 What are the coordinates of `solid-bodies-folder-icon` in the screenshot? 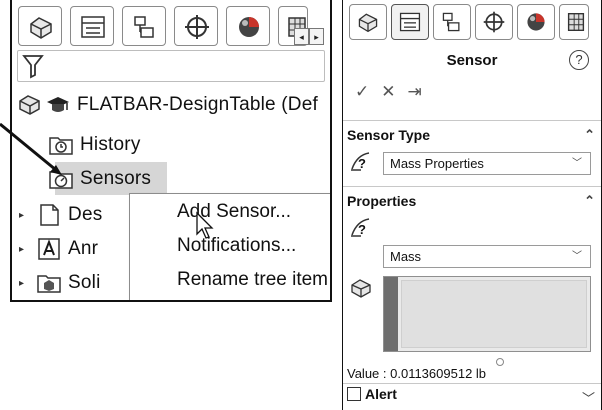 It's located at (49, 284).